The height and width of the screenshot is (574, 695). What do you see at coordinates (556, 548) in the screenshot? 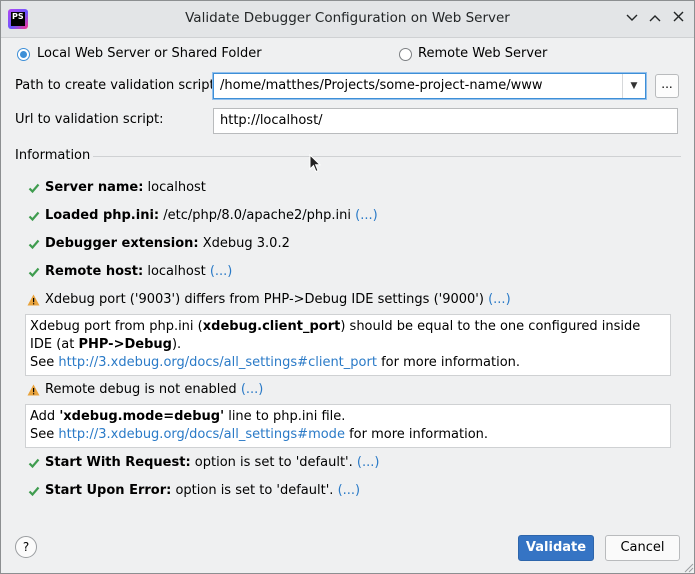
I see `validate-button: Validate` at bounding box center [556, 548].